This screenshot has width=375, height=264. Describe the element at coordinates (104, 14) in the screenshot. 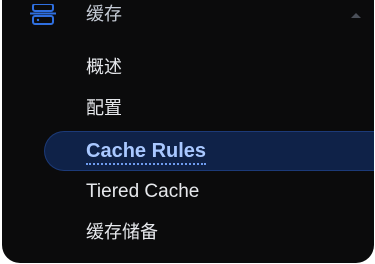

I see `cache-section-label: 缓存` at that location.